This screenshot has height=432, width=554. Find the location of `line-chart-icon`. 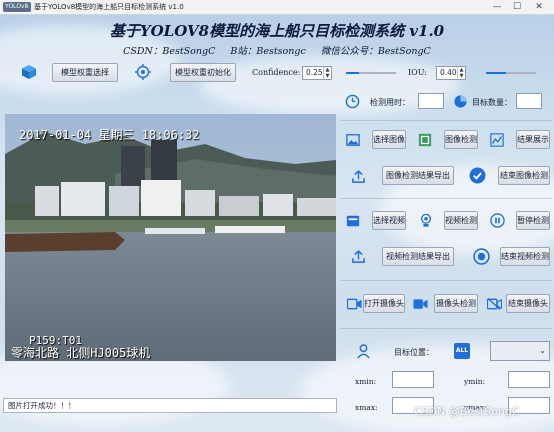

line-chart-icon is located at coordinates (497, 140).